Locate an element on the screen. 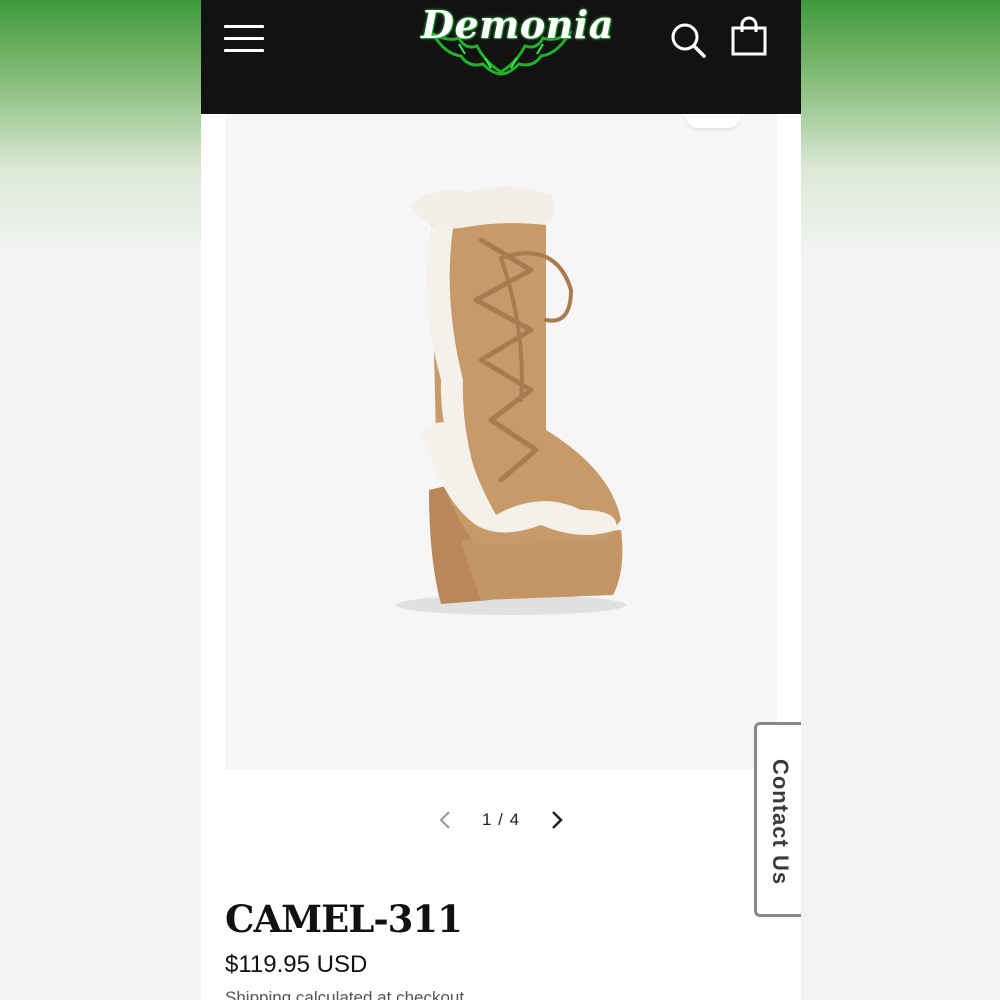 The image size is (1000, 1000). shipping-note: Shipping calculated at checkout is located at coordinates (345, 994).